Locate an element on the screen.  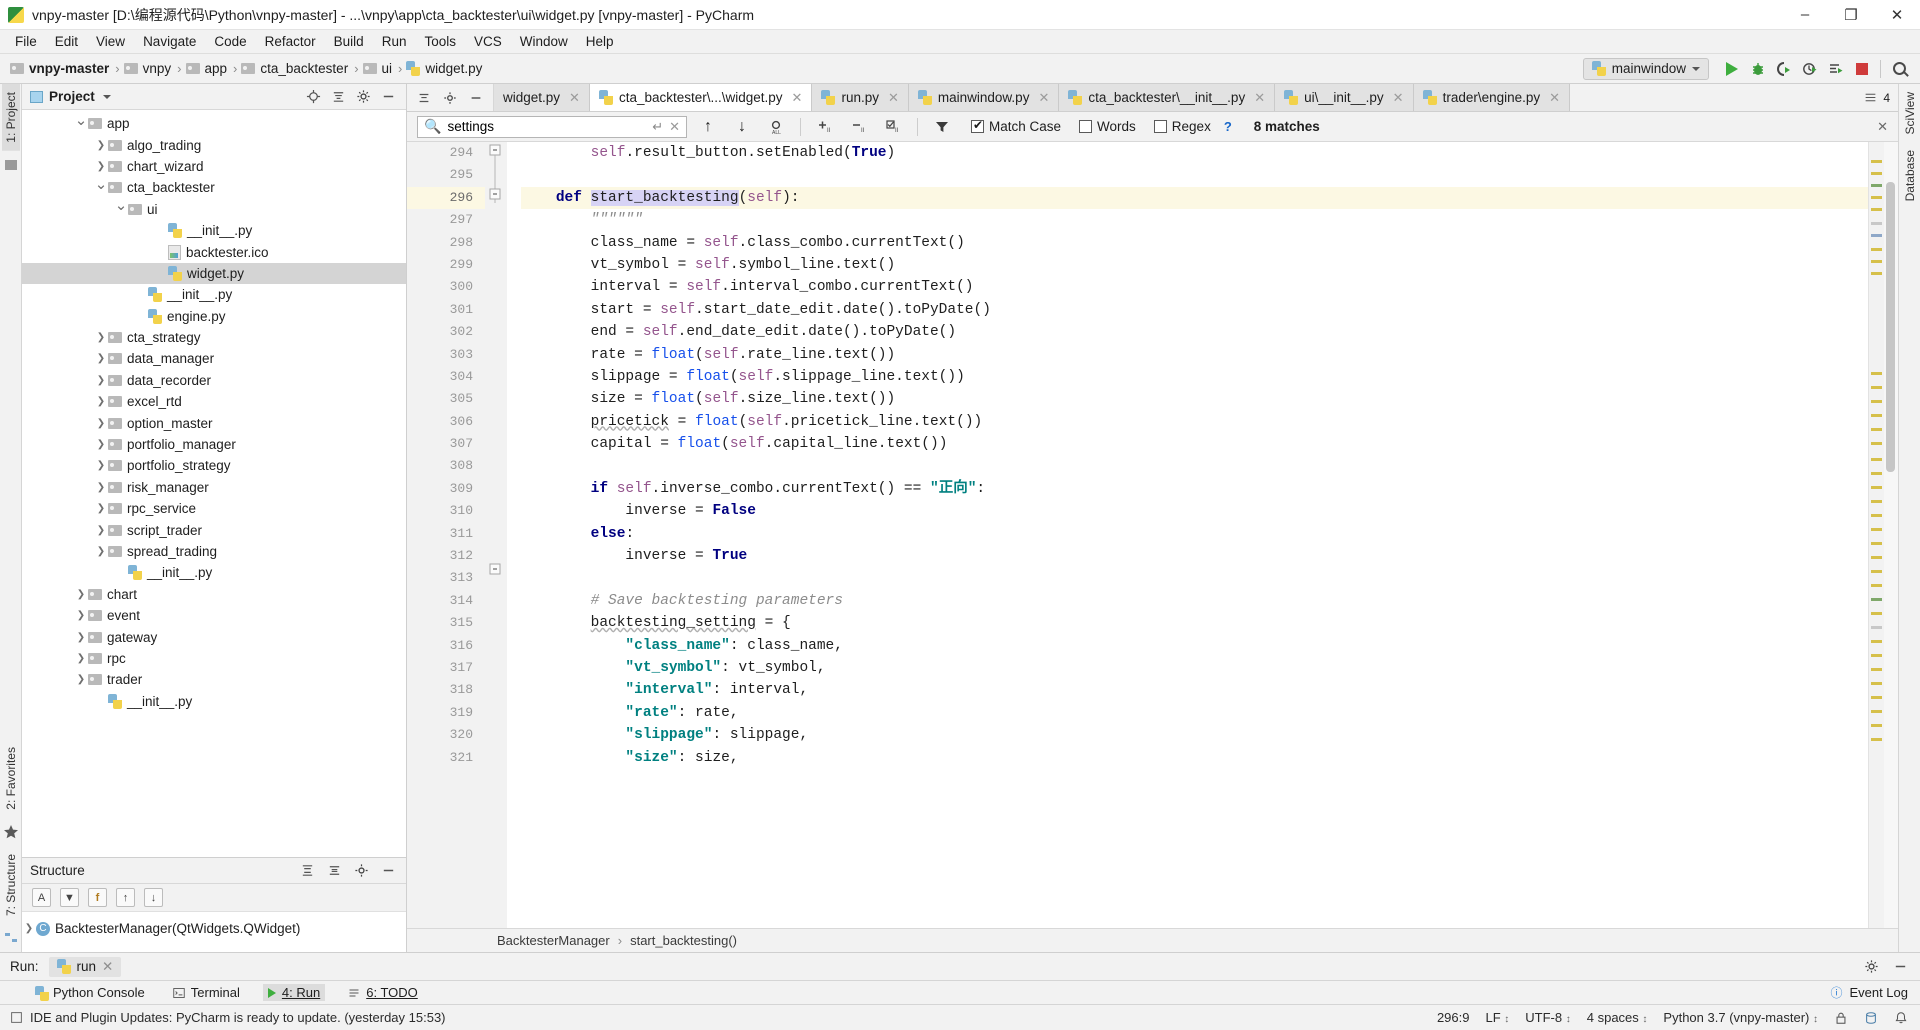
python-interpreter: Python 3.7 (vnpy-master) ↕ is located at coordinates (1740, 1017).